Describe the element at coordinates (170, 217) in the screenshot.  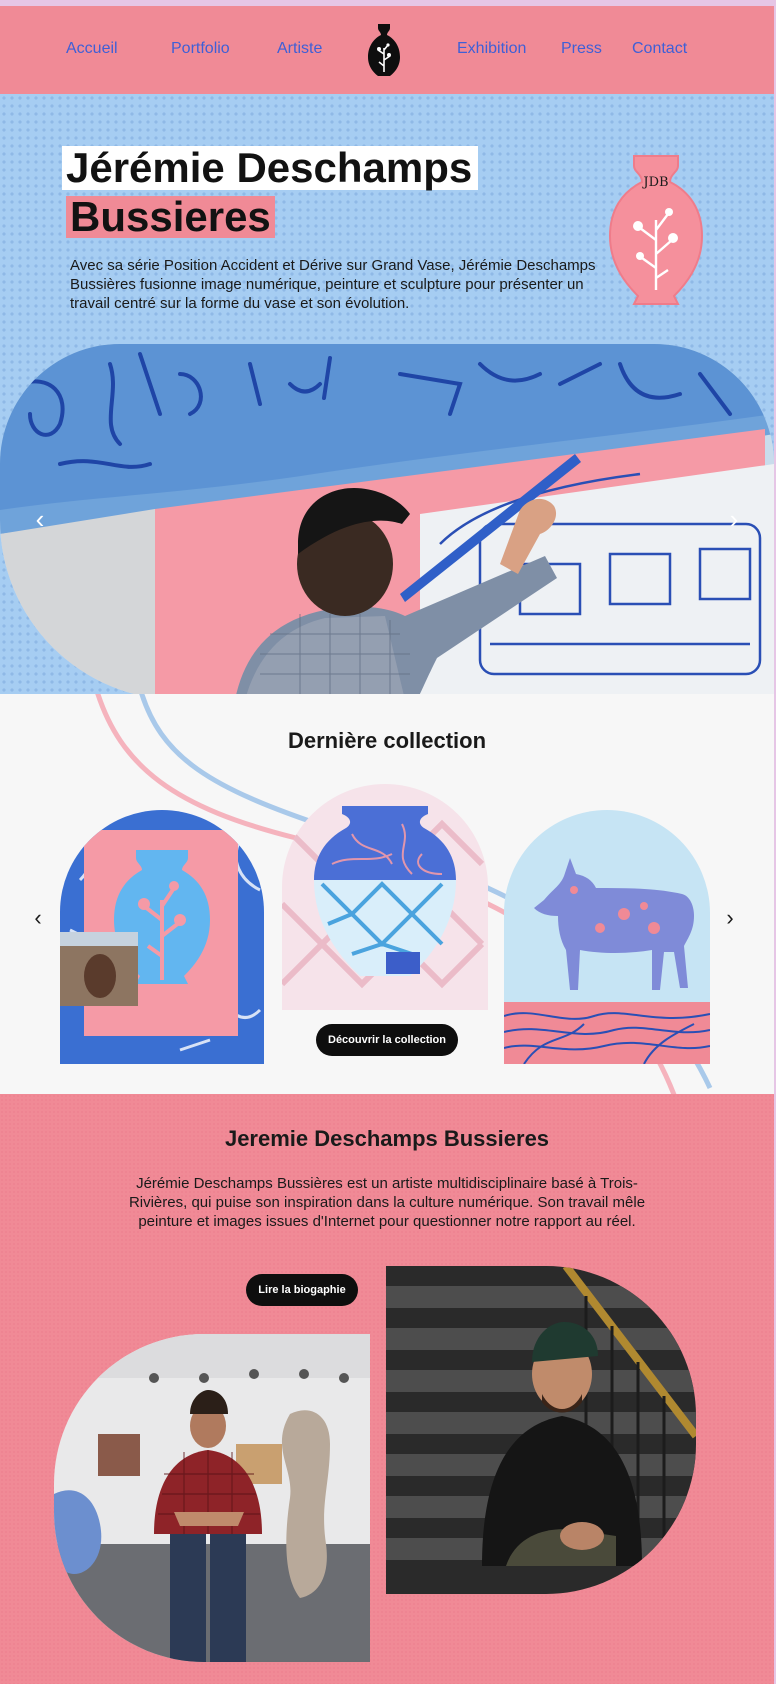
I see `hero-title-line-2: Bussieres` at that location.